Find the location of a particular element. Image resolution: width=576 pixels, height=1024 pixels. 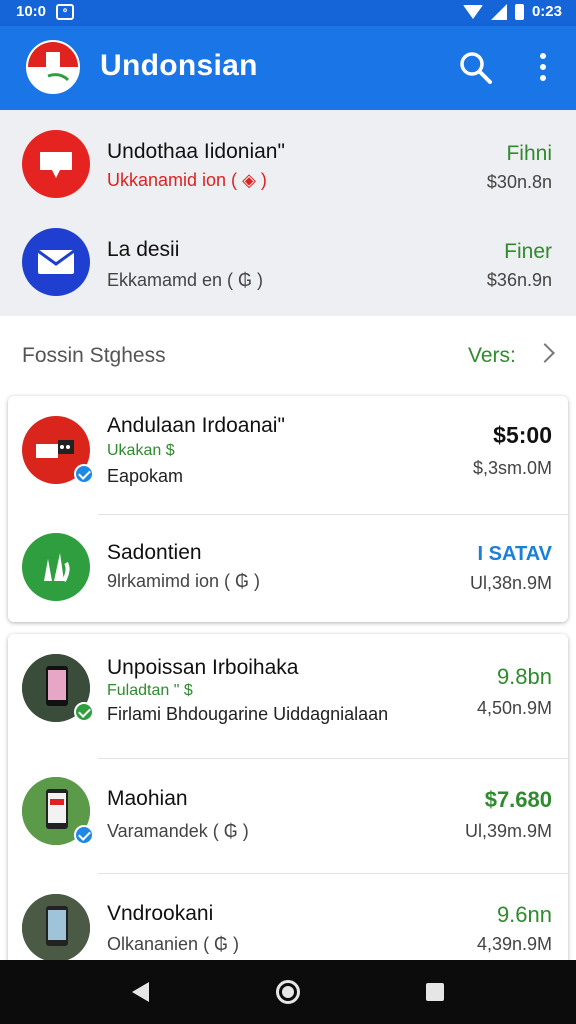

recent-apps-icon is located at coordinates (435, 992).